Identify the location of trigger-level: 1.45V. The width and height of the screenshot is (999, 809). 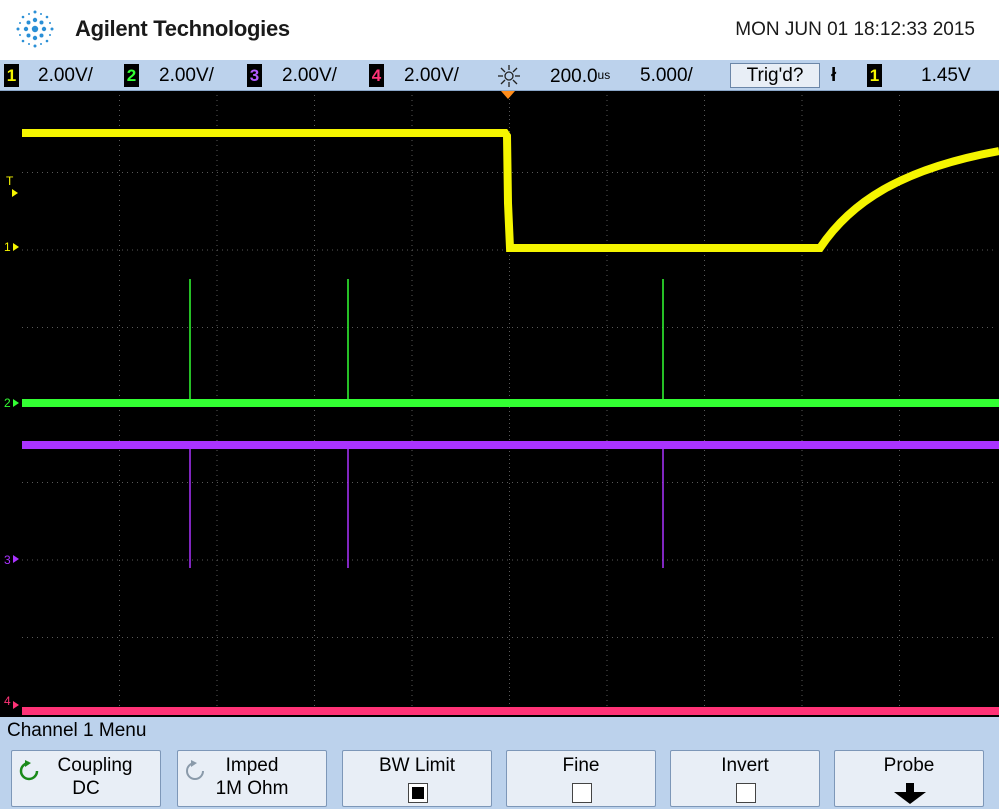
(946, 75).